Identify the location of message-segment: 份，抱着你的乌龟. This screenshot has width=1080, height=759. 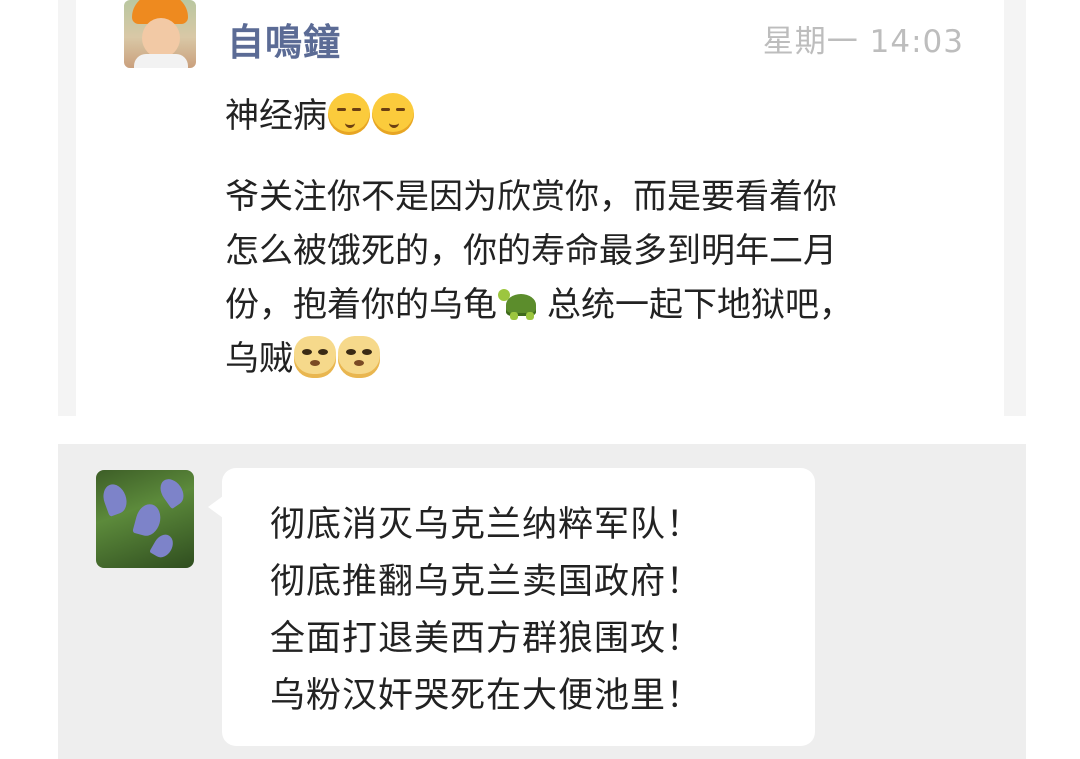
(361, 305).